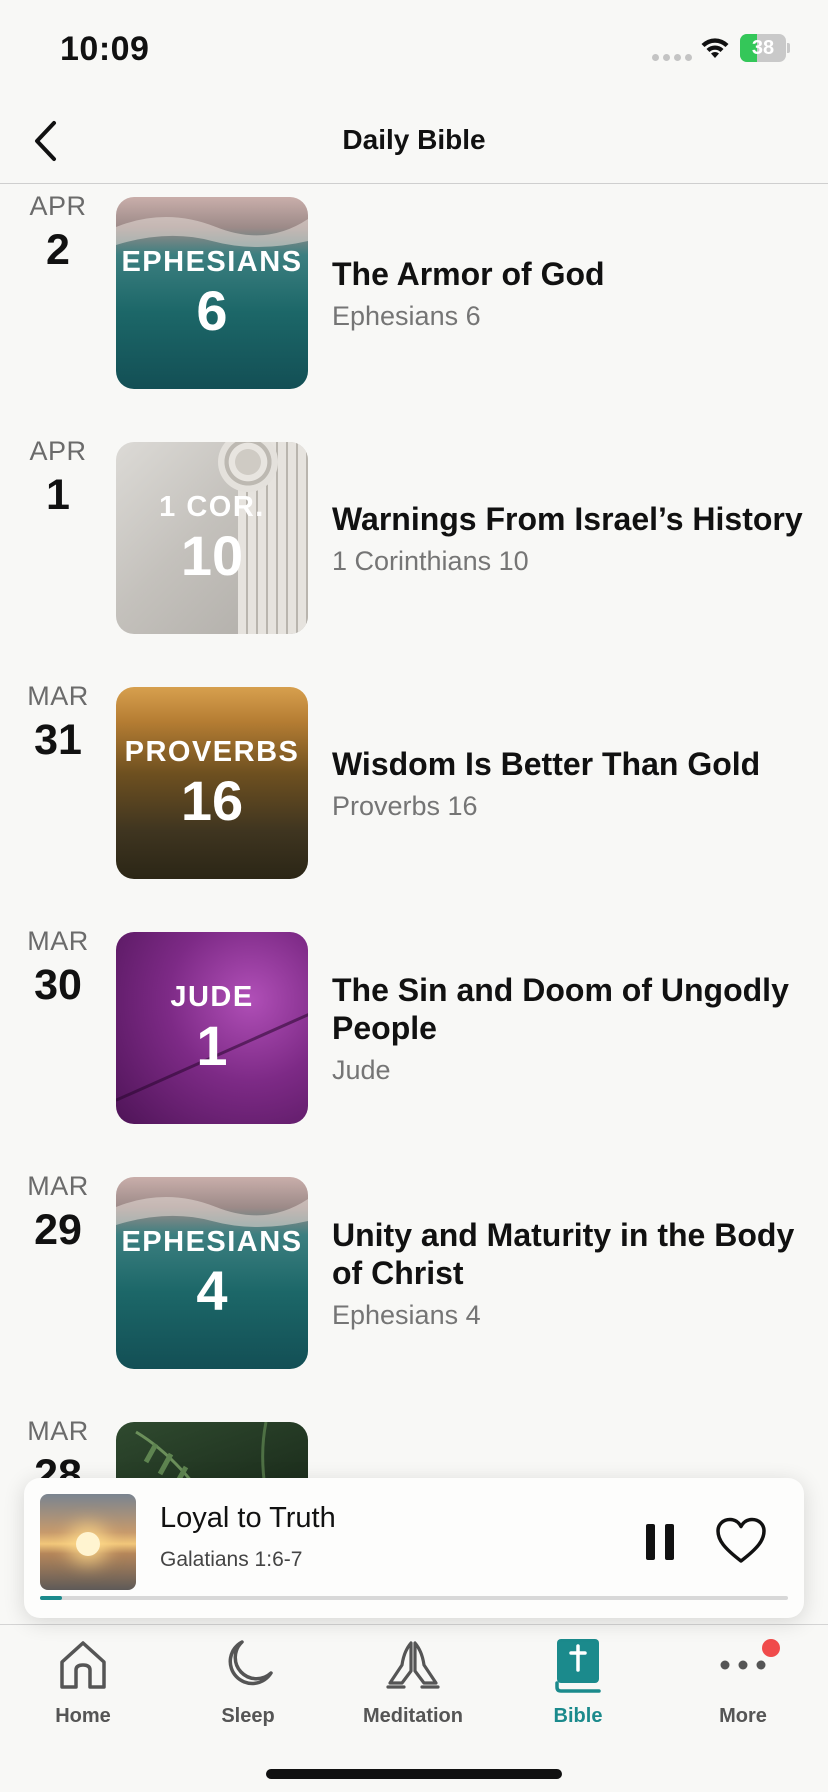 This screenshot has height=1792, width=828. What do you see at coordinates (83, 1665) in the screenshot?
I see `home-icon` at bounding box center [83, 1665].